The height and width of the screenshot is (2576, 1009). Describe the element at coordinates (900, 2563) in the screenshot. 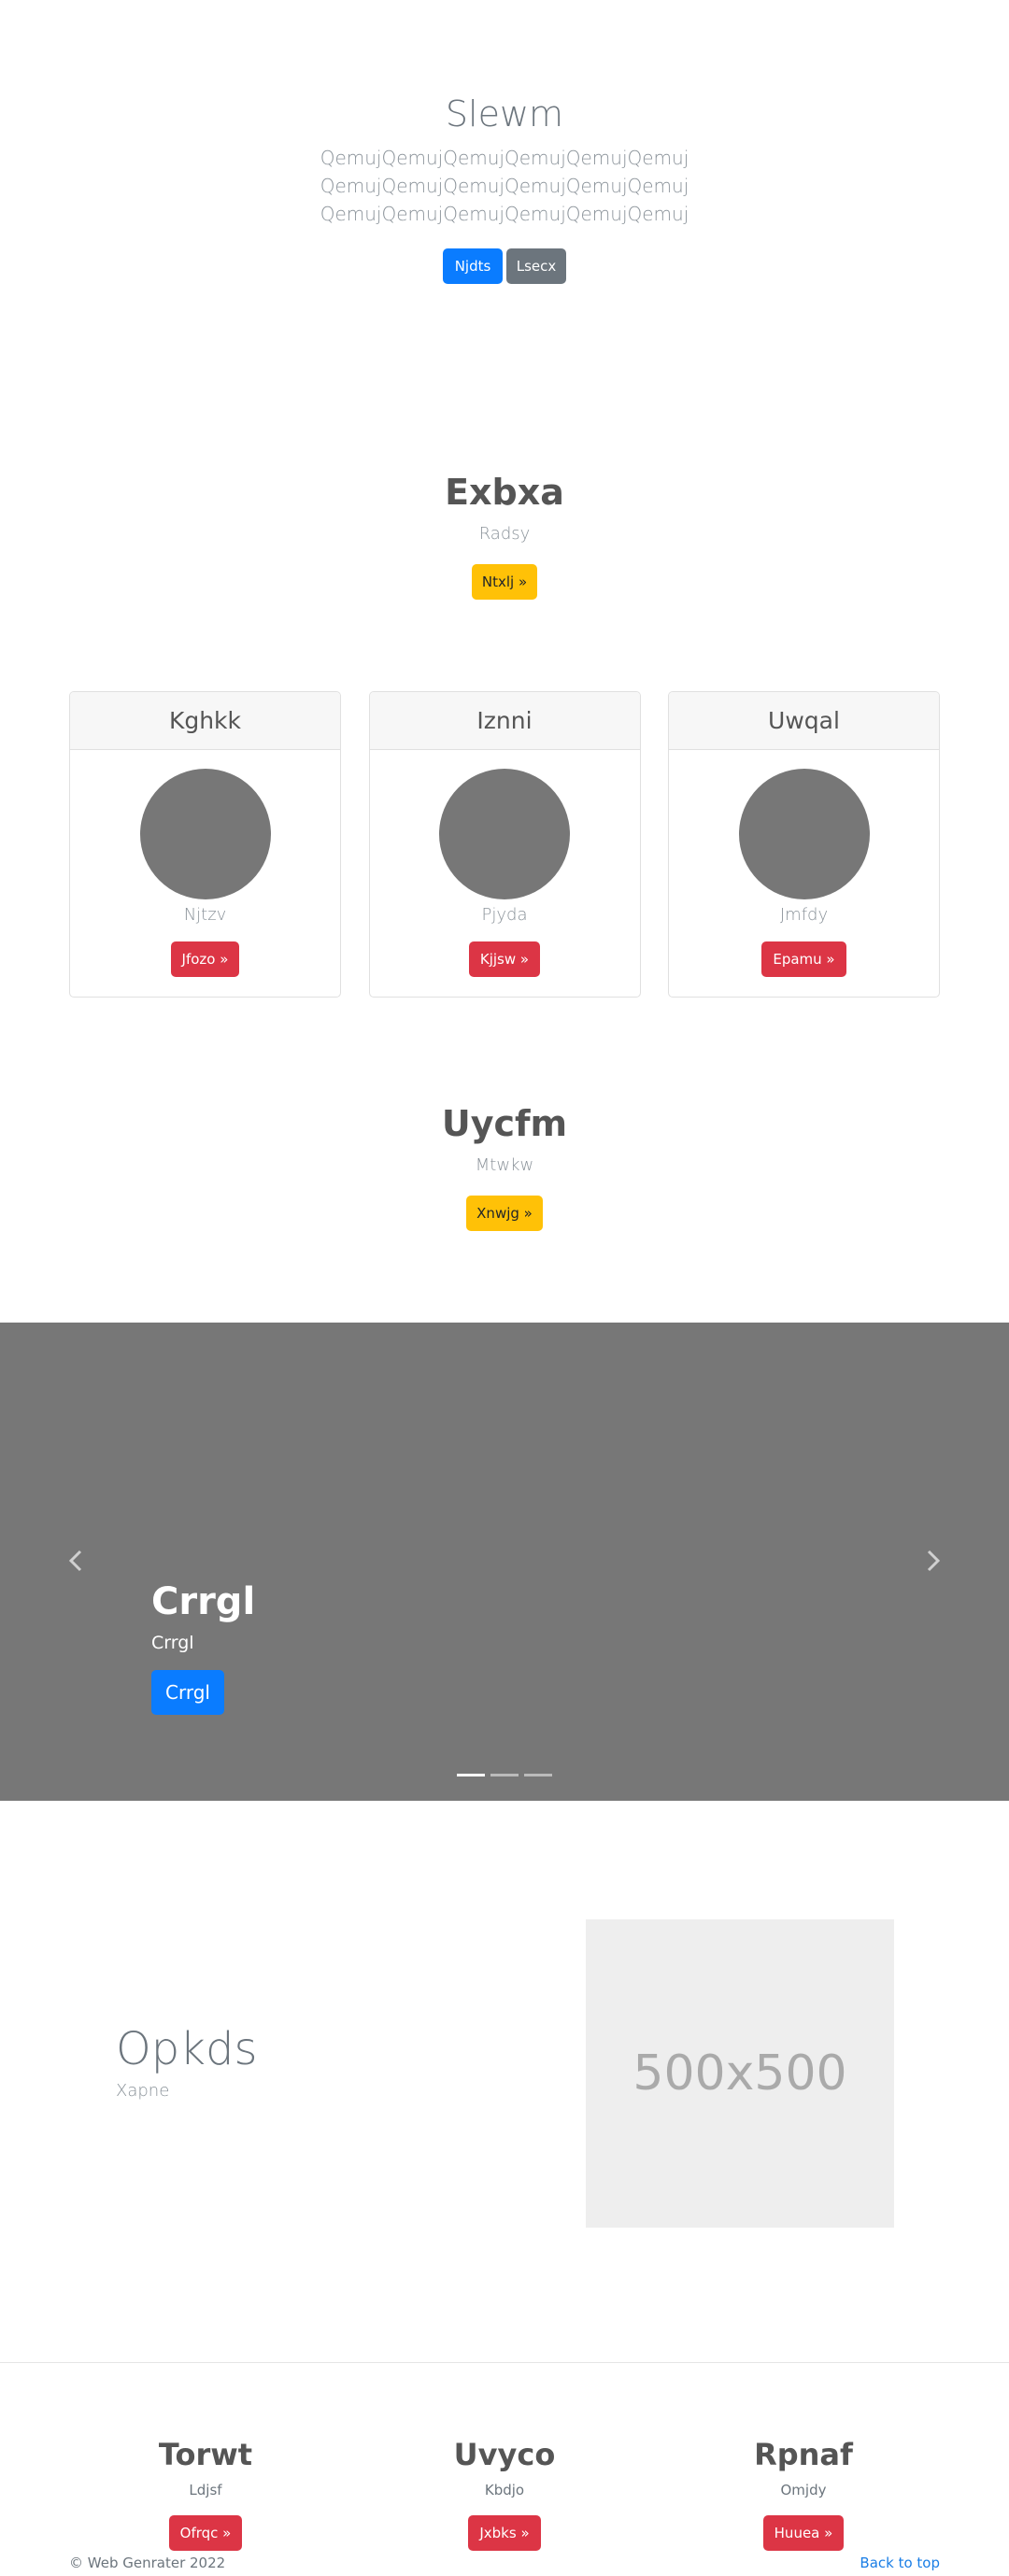

I see `back-to-top-link: Back to top` at that location.